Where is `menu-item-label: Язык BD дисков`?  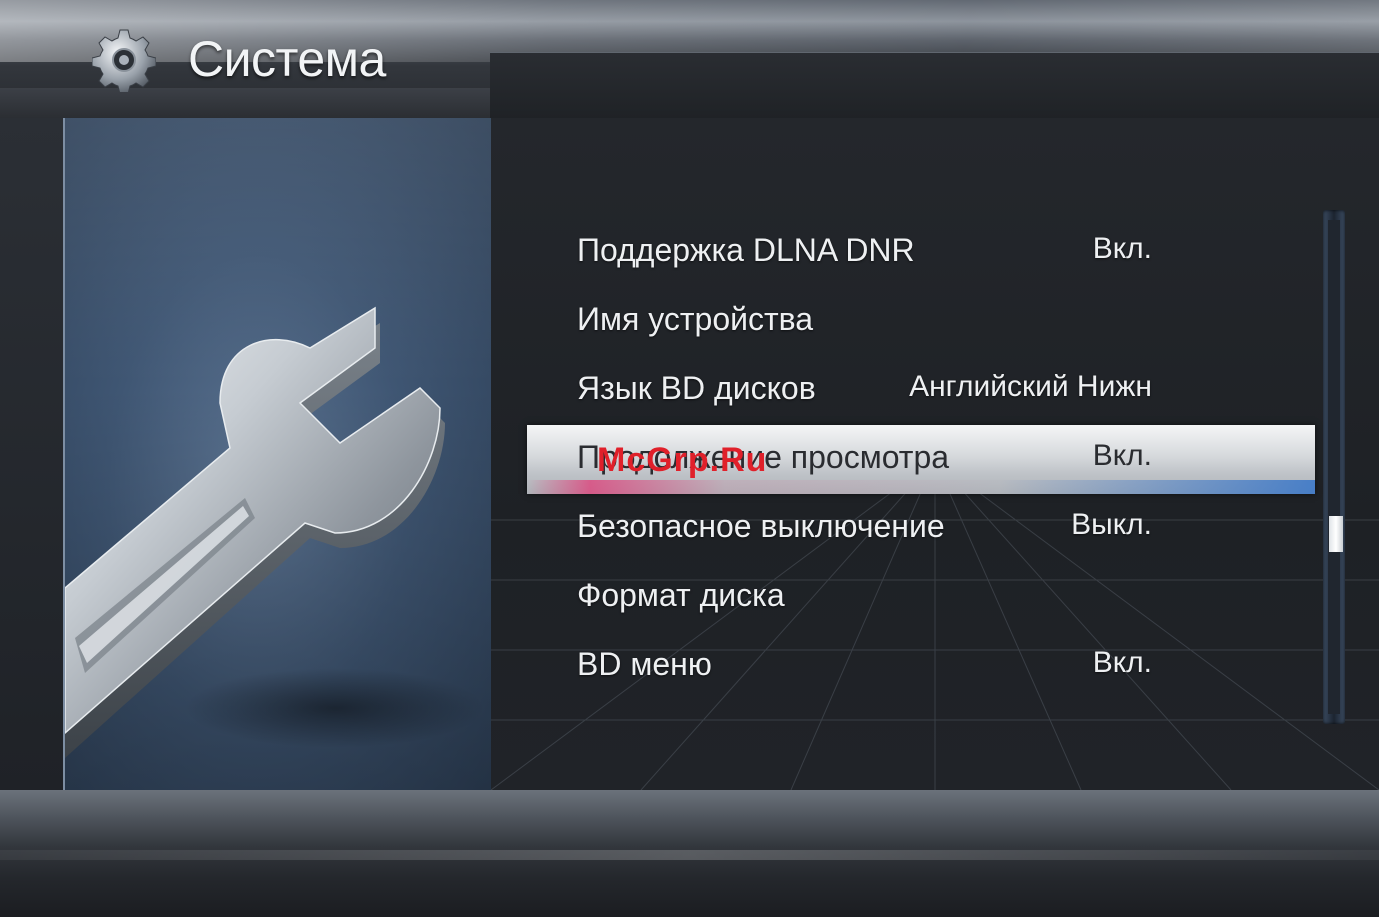
menu-item-label: Язык BD дисков is located at coordinates (696, 388).